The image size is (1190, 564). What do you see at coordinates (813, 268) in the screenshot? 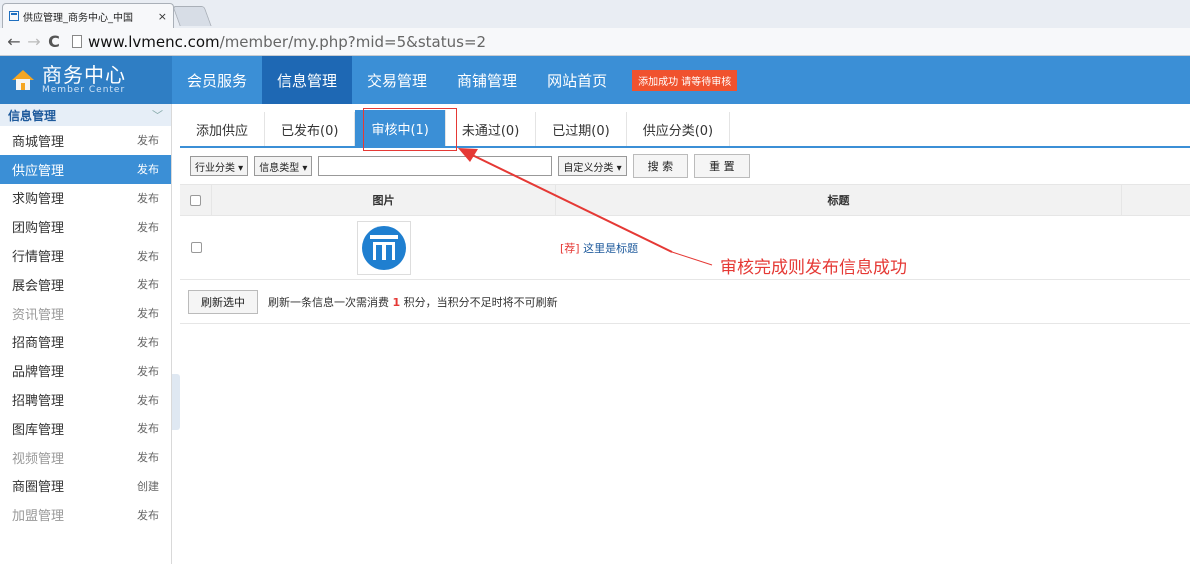
I see `annotation-text: 审核完成则发布信息成功` at bounding box center [813, 268].